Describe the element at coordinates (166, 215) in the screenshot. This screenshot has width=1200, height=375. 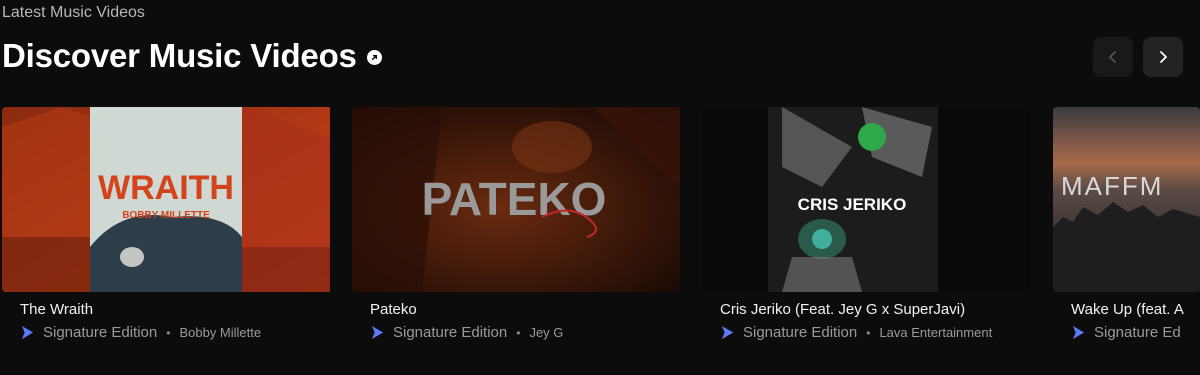
I see `art-wraith-sub: BOBBY MILLETTE` at that location.